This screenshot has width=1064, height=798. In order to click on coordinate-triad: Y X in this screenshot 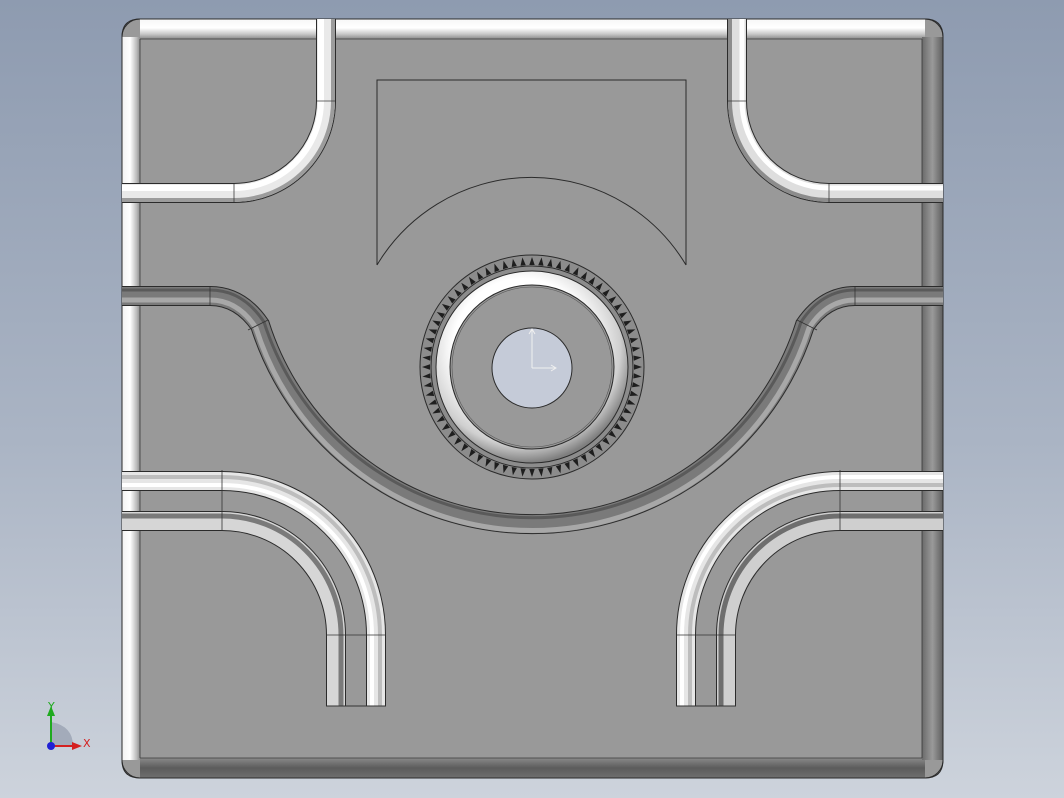, I will do `click(69, 725)`.